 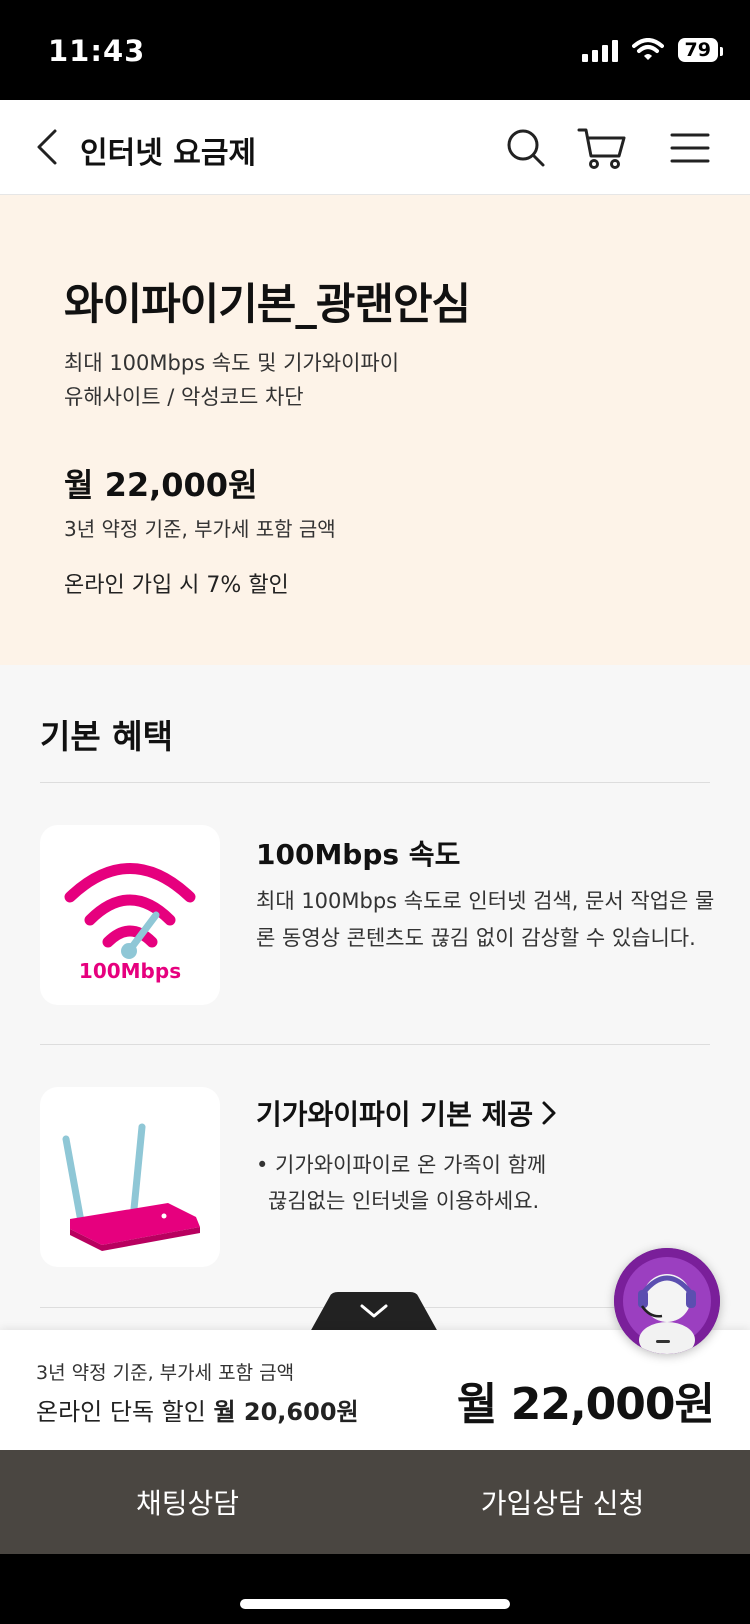 I want to click on plan-title: 와이파이기본_광랜안심, so click(x=267, y=305).